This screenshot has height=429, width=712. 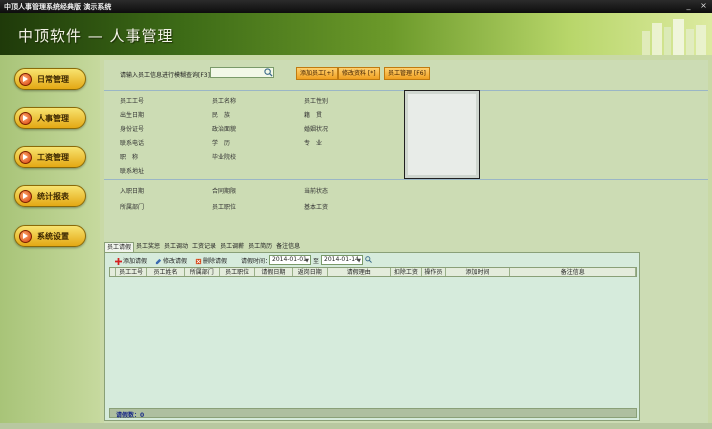 I want to click on record-tabs: 员工请假 员工奖惩 员工调动 工资记录 员工调薪 员工简历 备注信息, so click(x=406, y=247).